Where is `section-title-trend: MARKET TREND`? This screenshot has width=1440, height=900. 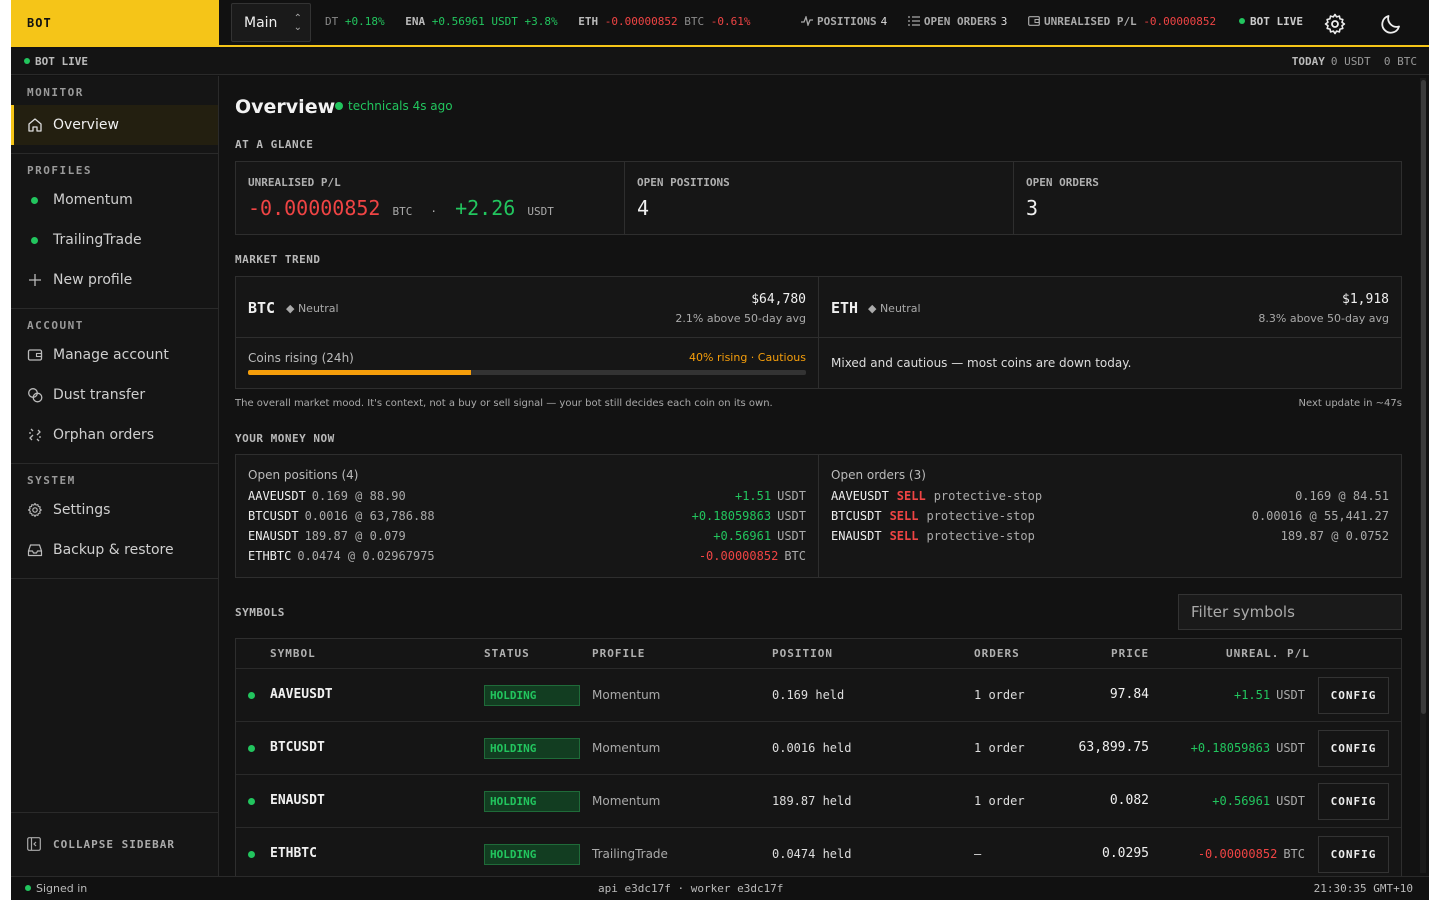 section-title-trend: MARKET TREND is located at coordinates (278, 259).